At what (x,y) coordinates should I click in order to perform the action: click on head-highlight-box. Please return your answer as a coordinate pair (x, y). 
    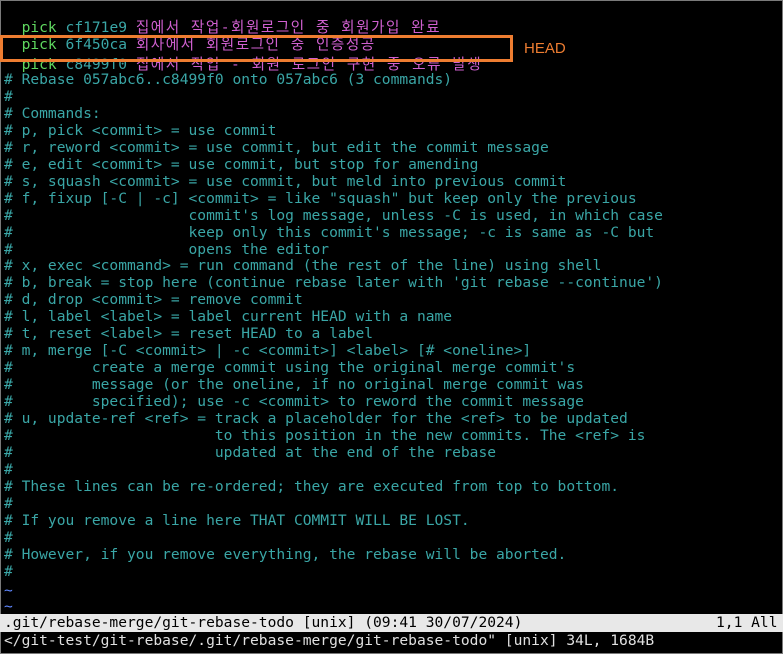
    Looking at the image, I should click on (256, 48).